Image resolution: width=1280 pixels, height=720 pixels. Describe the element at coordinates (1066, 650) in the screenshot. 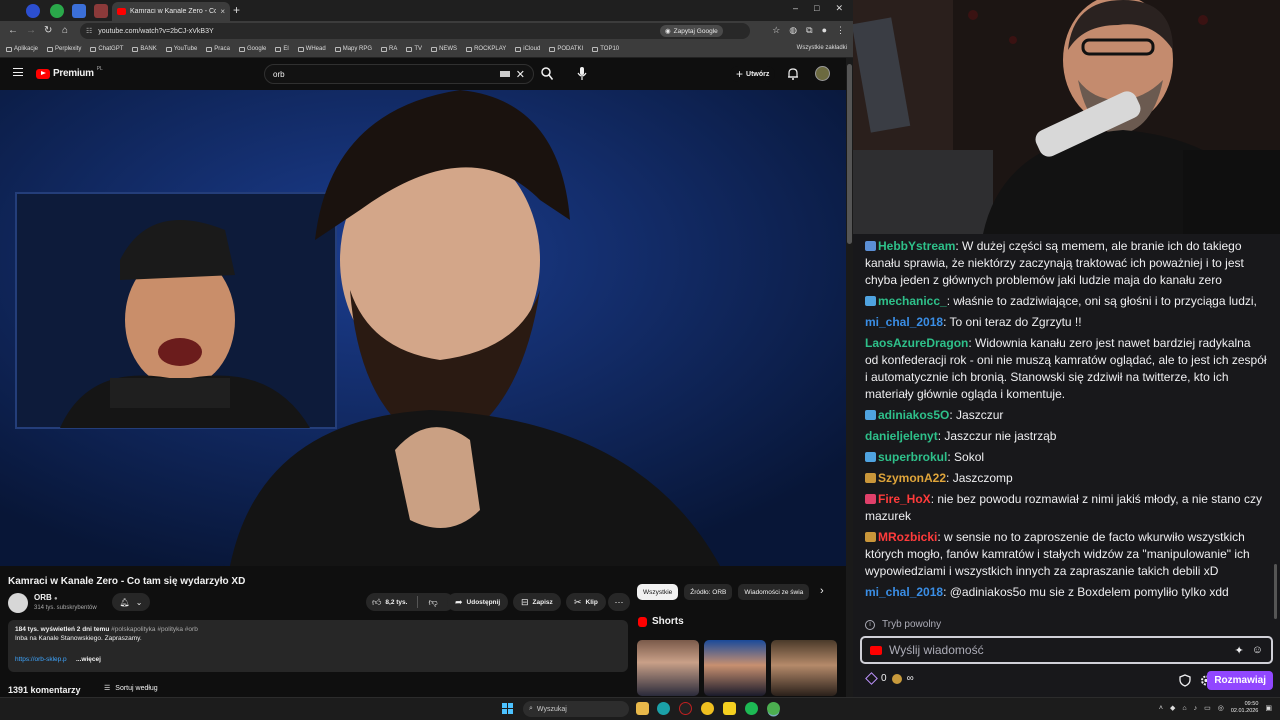

I see `chat-message-input: Wyślij wiadomość ✦ ☺` at that location.